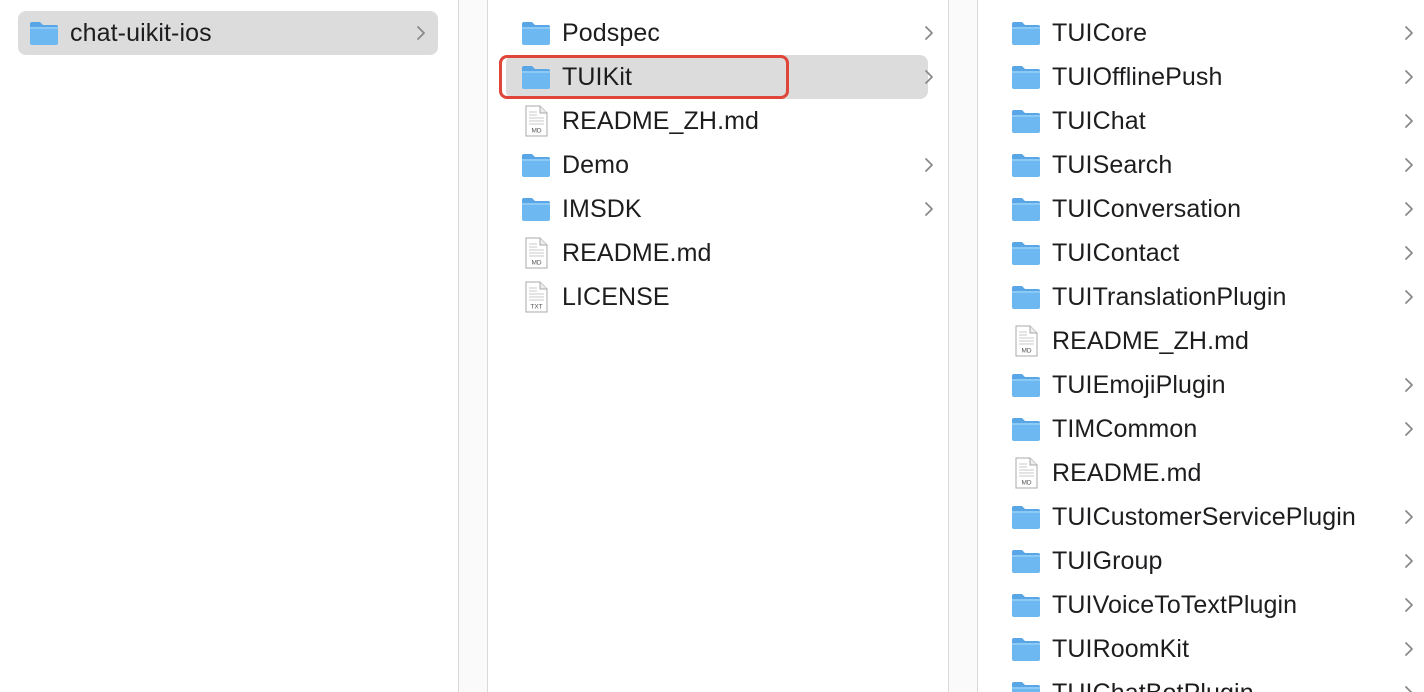  What do you see at coordinates (536, 307) in the screenshot?
I see `file-type-badge: TXT` at bounding box center [536, 307].